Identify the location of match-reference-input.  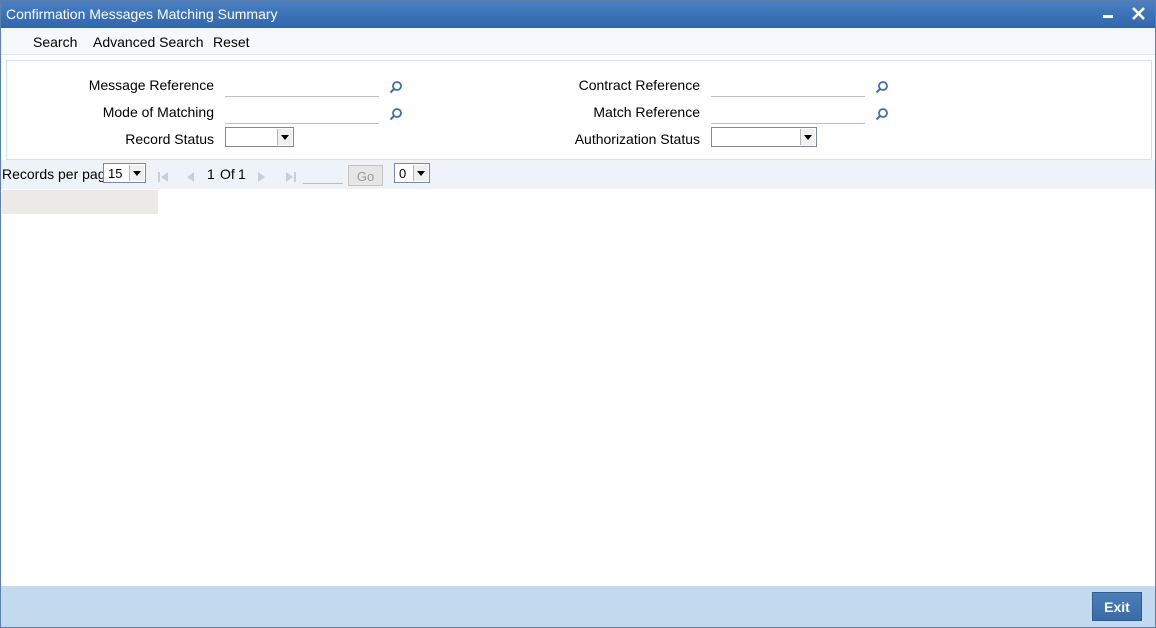
(788, 113).